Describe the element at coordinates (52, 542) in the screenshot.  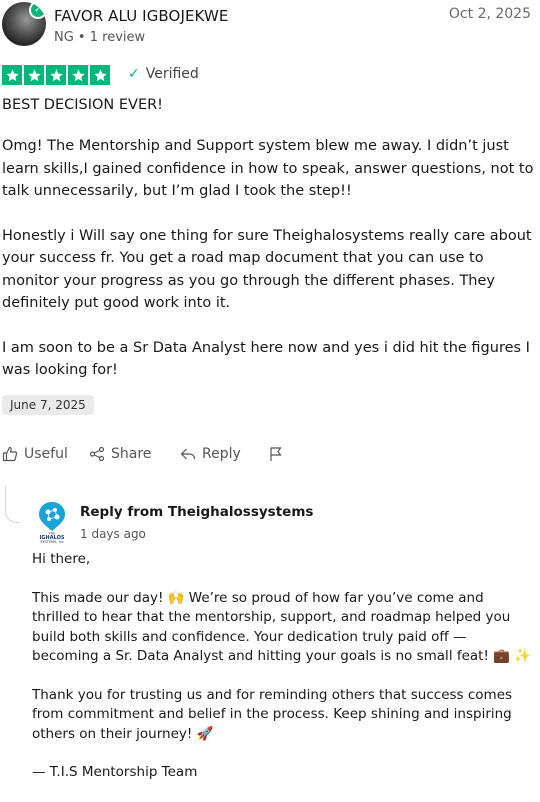
I see `logo-text: SYSTEMS, Inc` at that location.